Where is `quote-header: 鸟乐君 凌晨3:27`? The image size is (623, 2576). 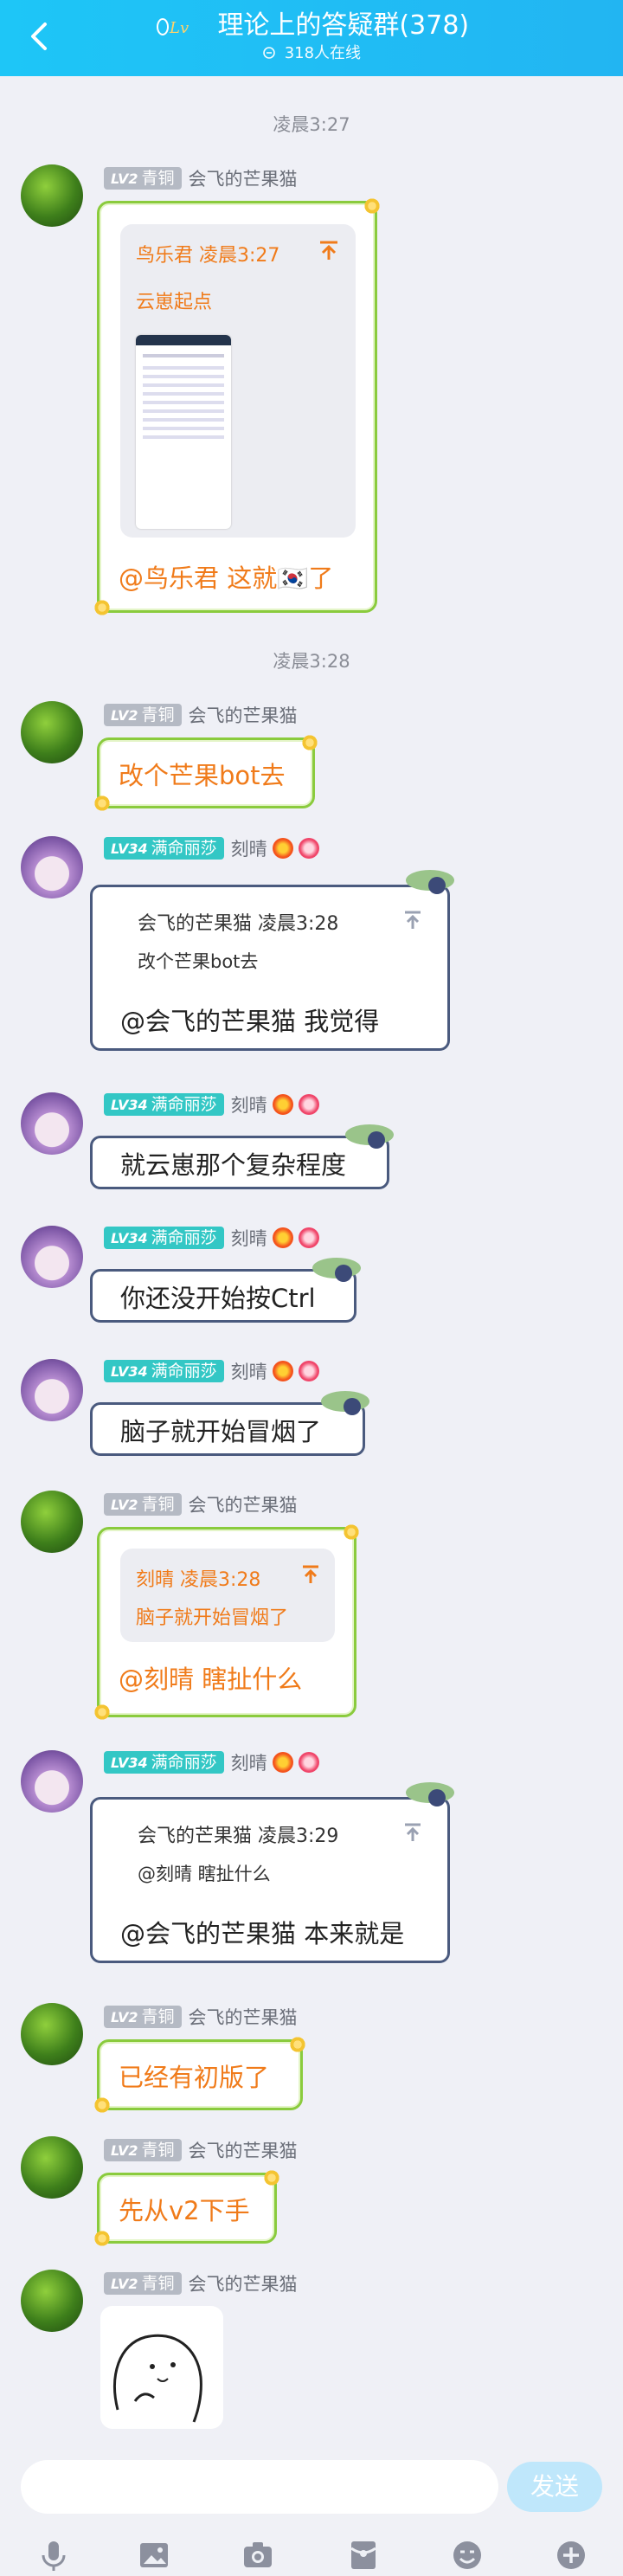 quote-header: 鸟乐君 凌晨3:27 is located at coordinates (208, 256).